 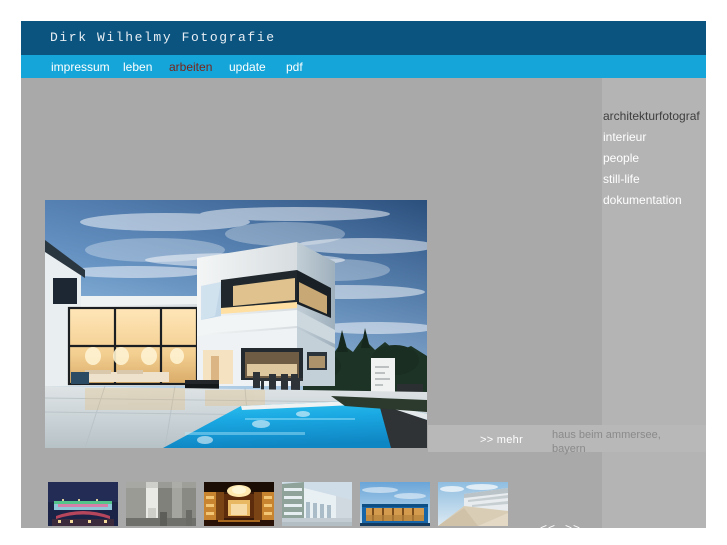 I want to click on site-title: Dirk Wilhelmy Fotografie, so click(x=163, y=37).